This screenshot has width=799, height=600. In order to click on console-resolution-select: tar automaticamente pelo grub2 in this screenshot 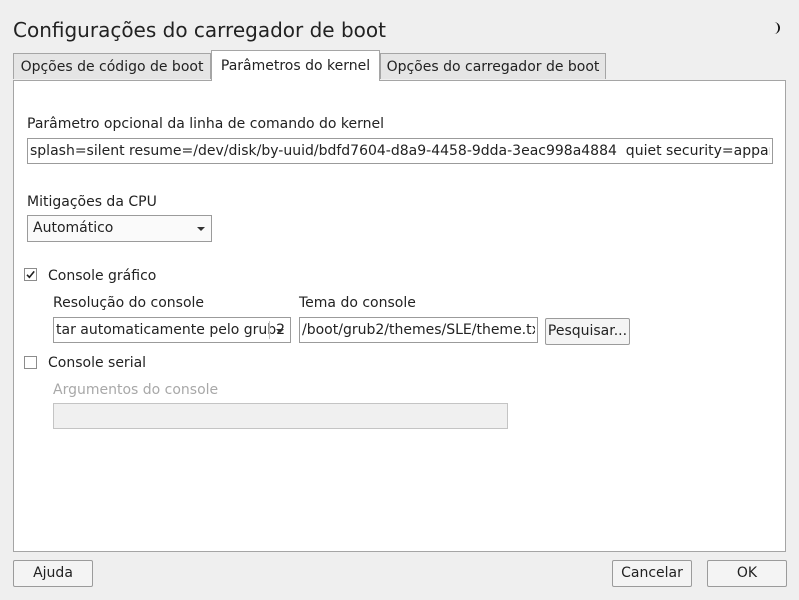, I will do `click(172, 330)`.